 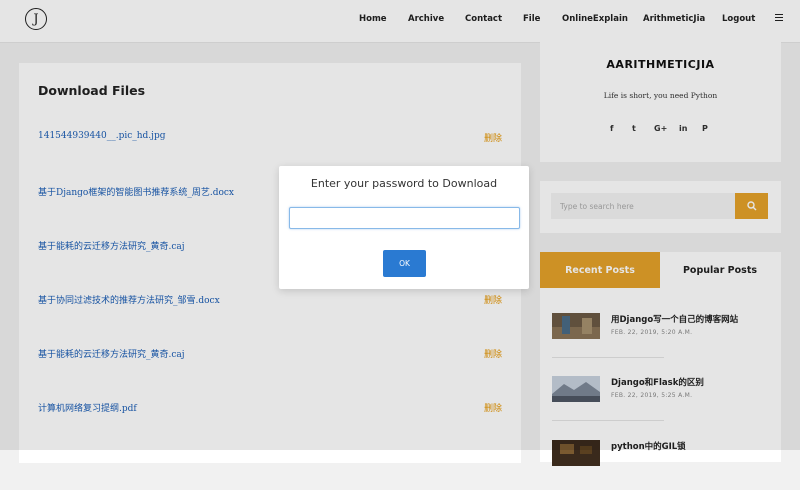 I want to click on password-dialog: Enter your password to Download OK, so click(x=404, y=227).